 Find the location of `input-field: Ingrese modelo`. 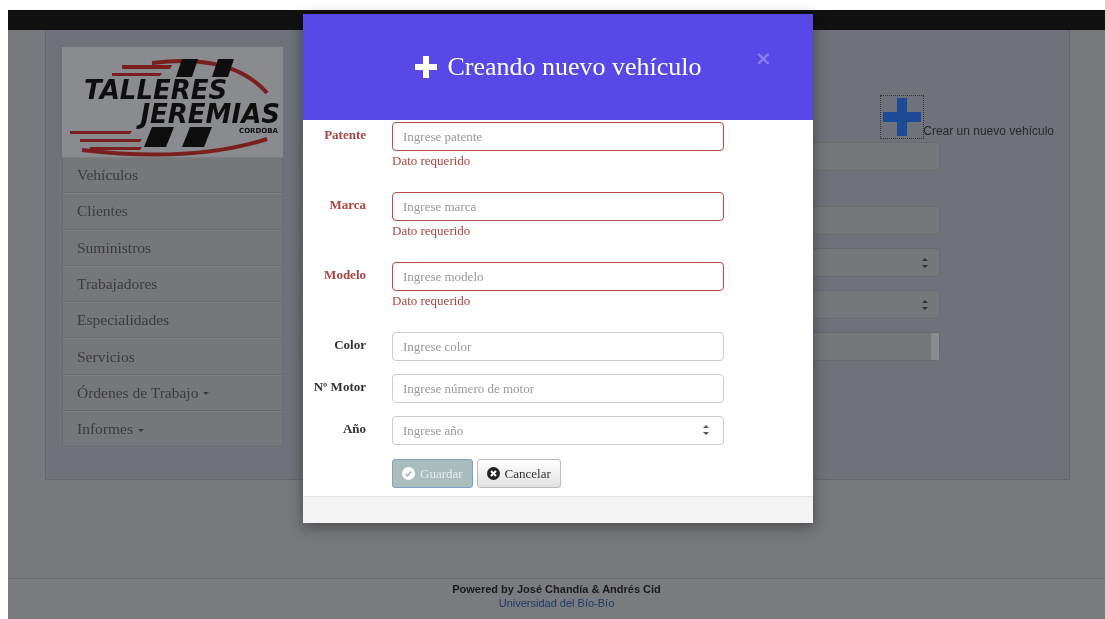

input-field: Ingrese modelo is located at coordinates (558, 276).